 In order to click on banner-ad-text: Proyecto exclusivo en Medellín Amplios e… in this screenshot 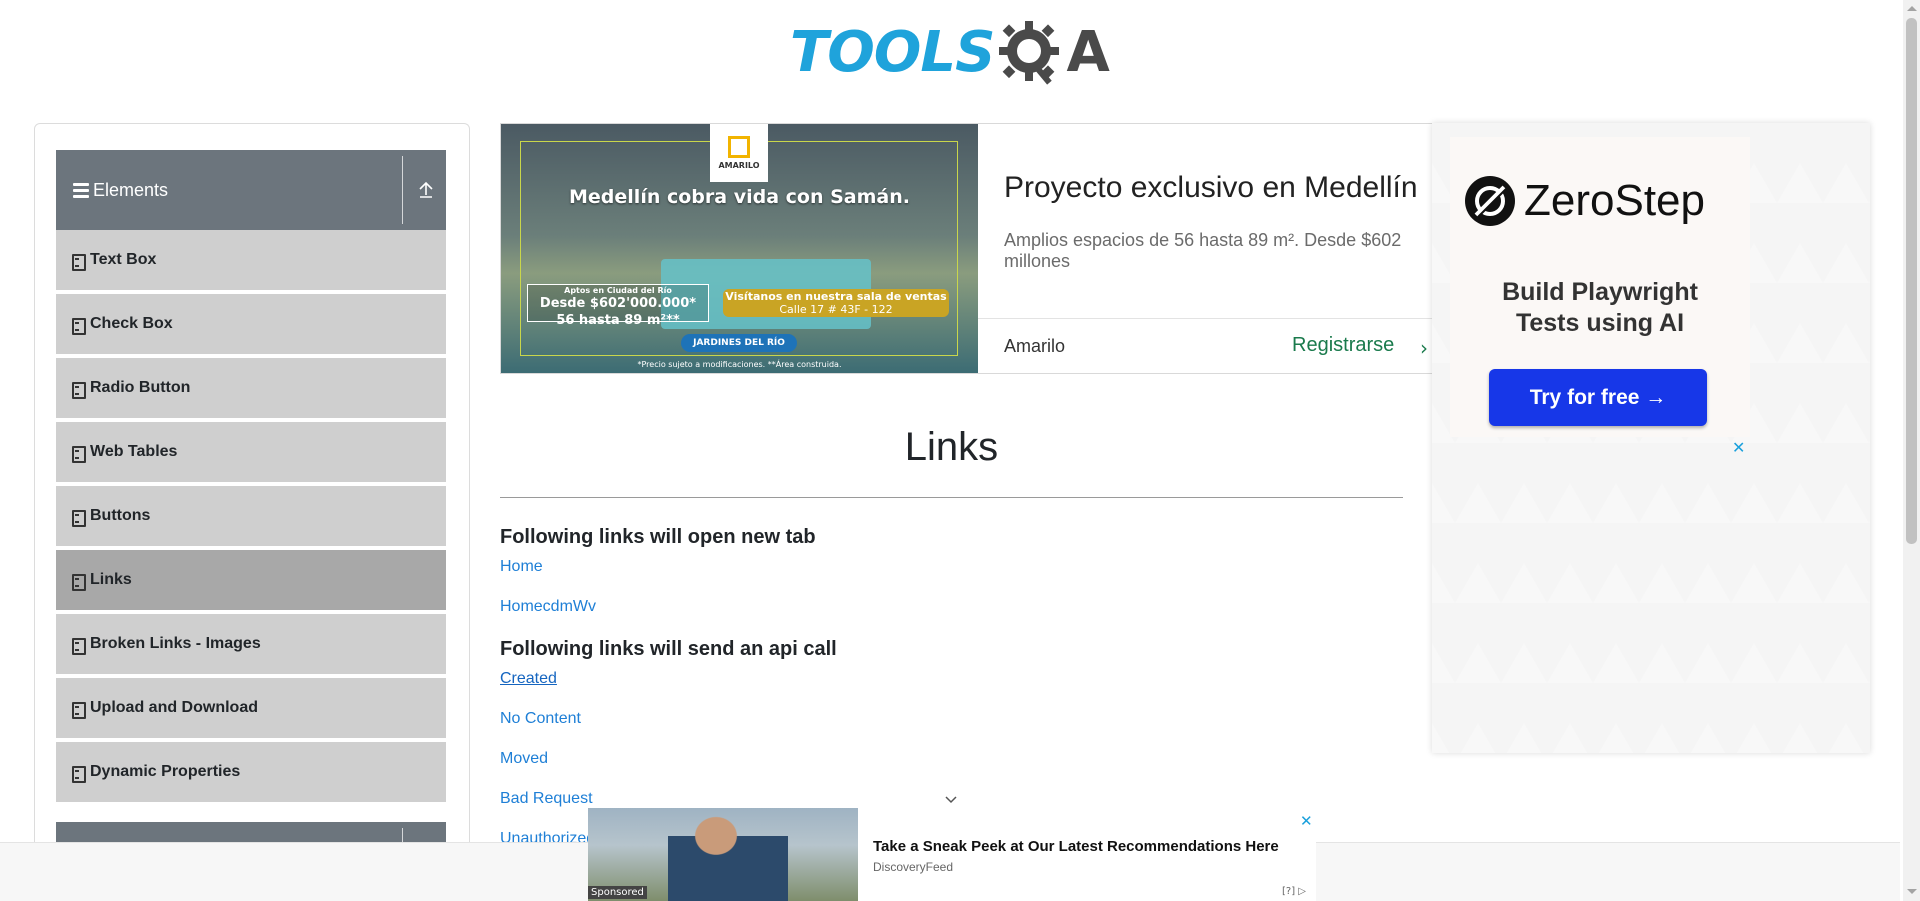, I will do `click(1207, 248)`.